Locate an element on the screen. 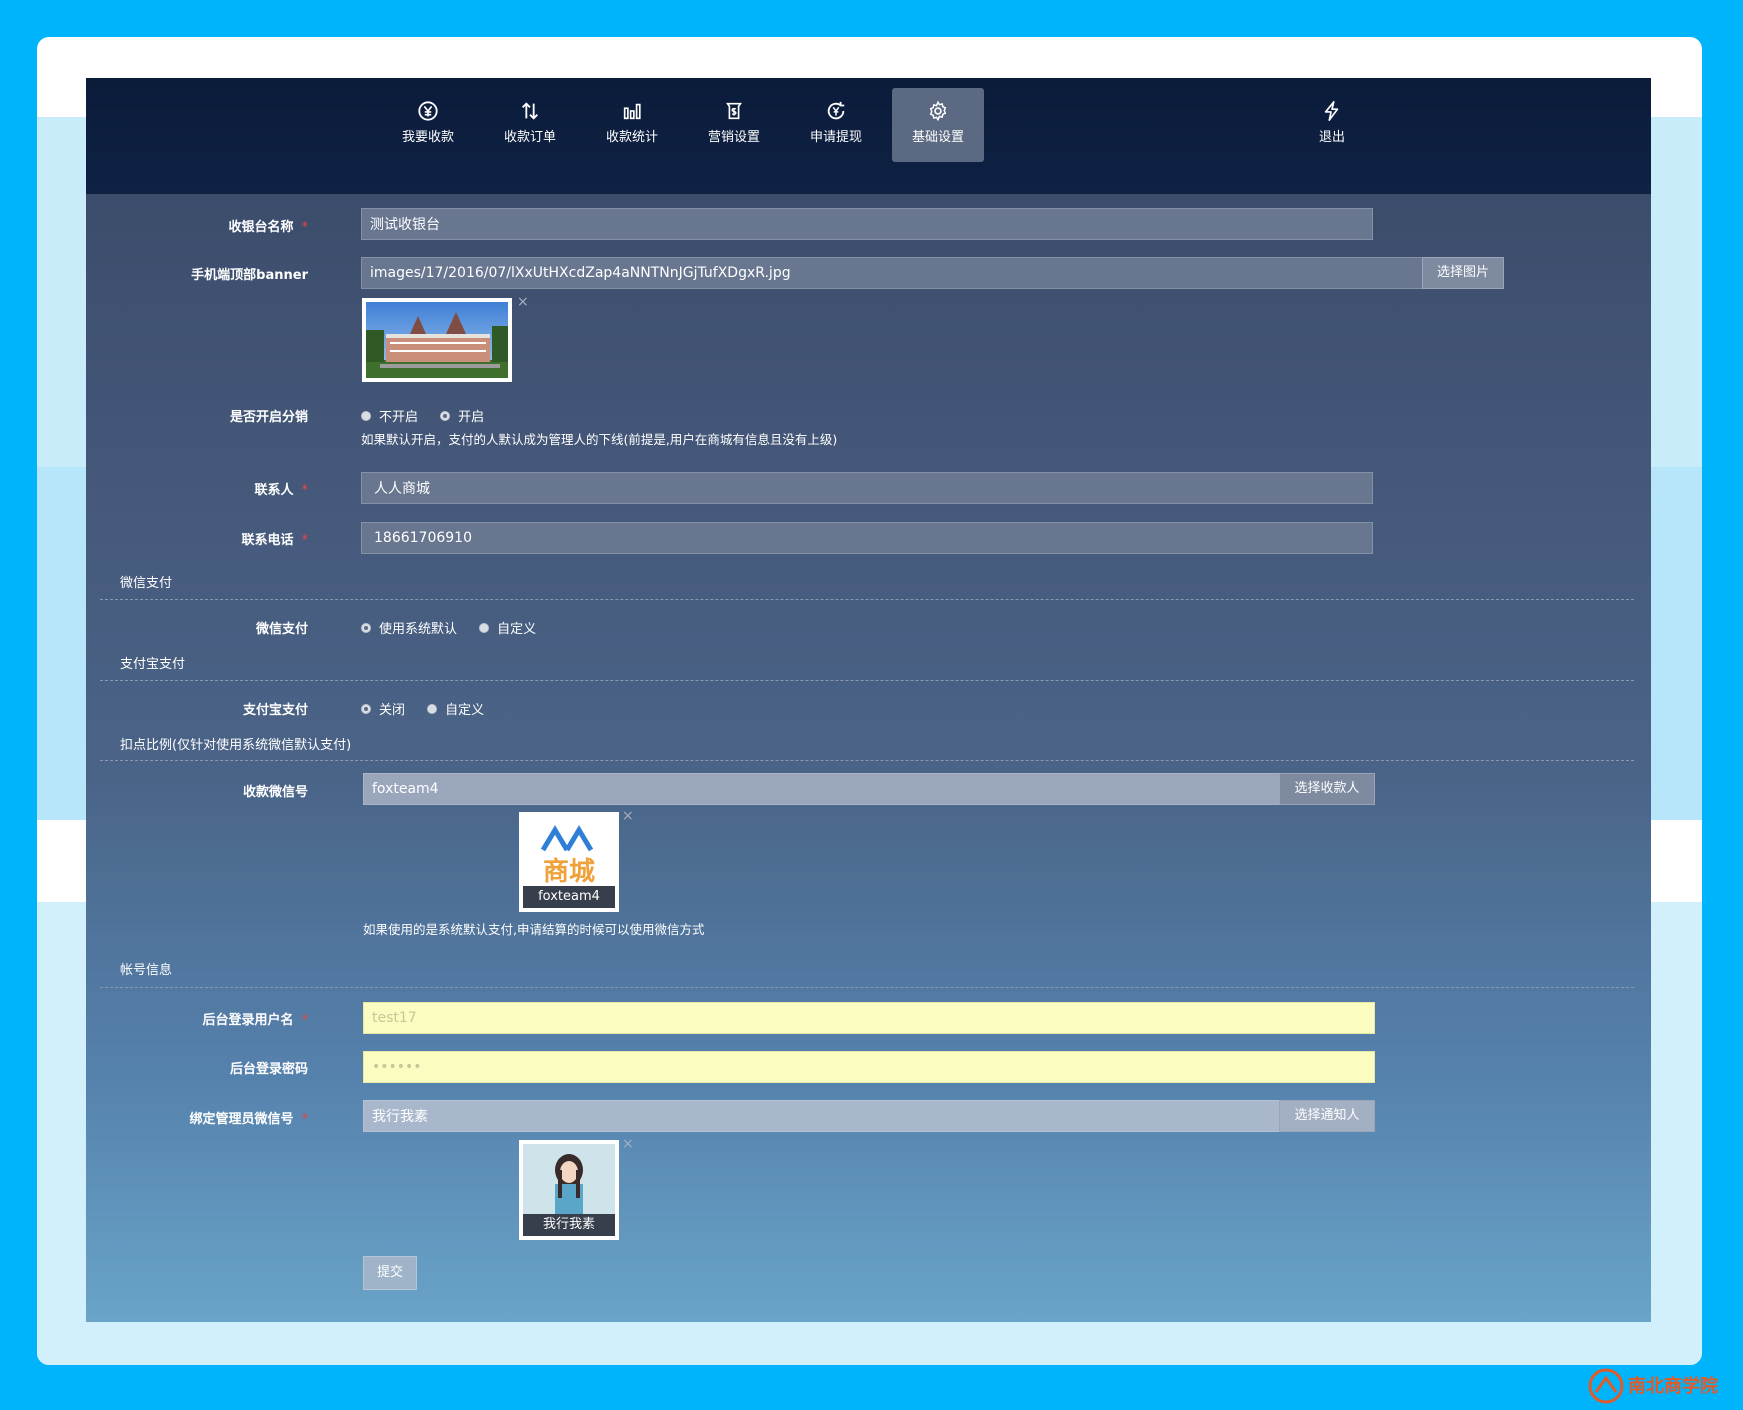  receiver-avatar: 商城 foxteam4 is located at coordinates (569, 862).